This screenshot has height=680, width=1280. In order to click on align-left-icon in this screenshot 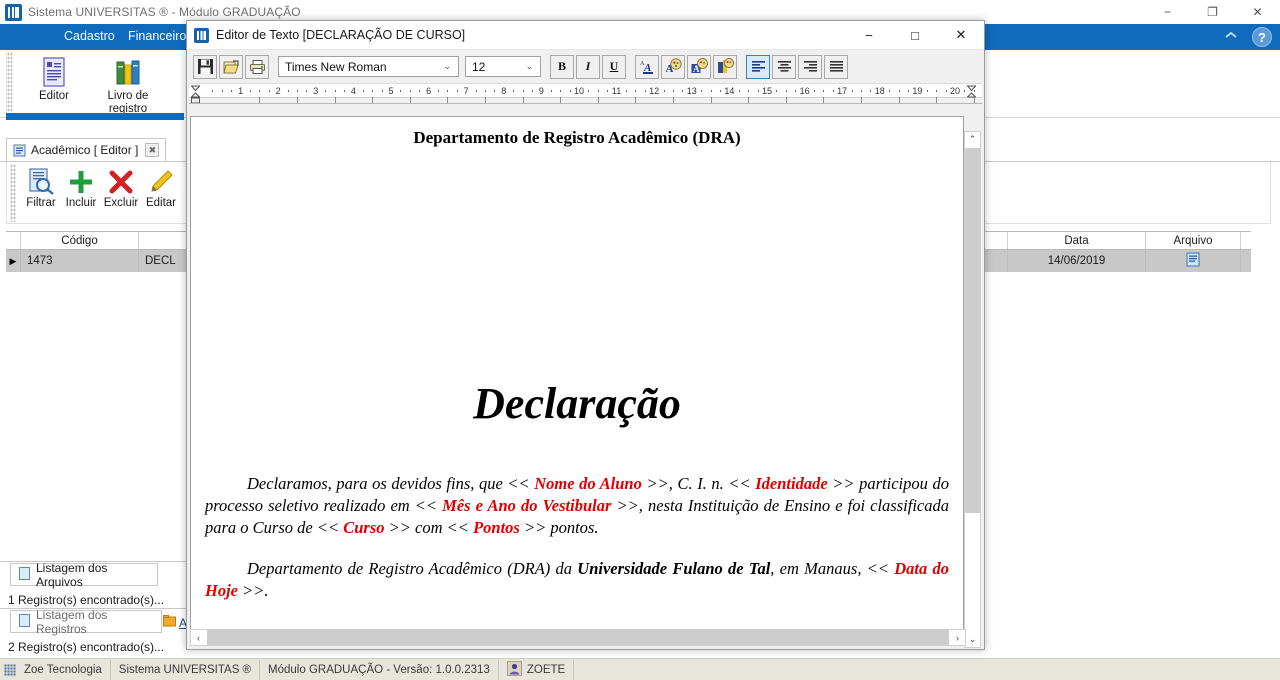, I will do `click(758, 66)`.